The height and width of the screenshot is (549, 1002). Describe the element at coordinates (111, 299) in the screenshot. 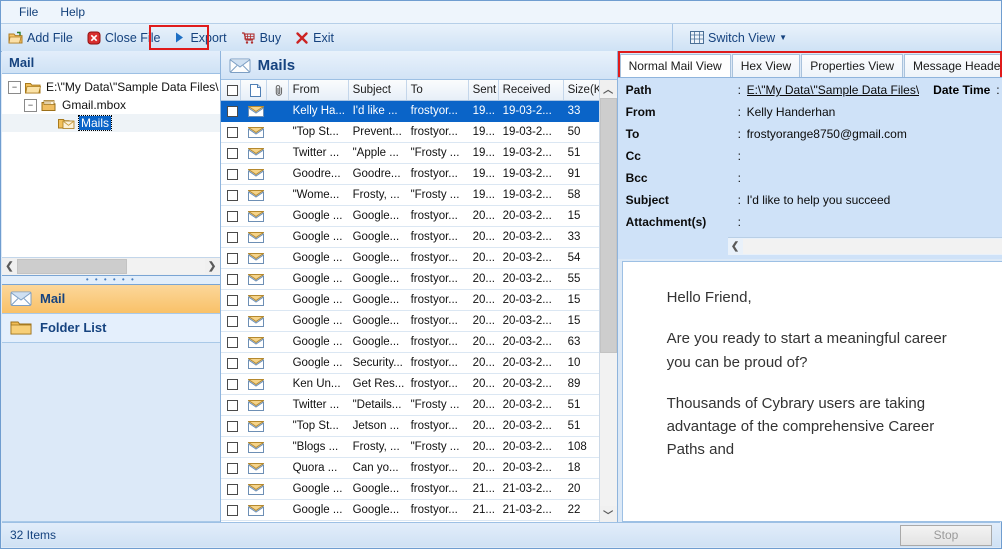

I see `nav-button-mail: Mail` at that location.